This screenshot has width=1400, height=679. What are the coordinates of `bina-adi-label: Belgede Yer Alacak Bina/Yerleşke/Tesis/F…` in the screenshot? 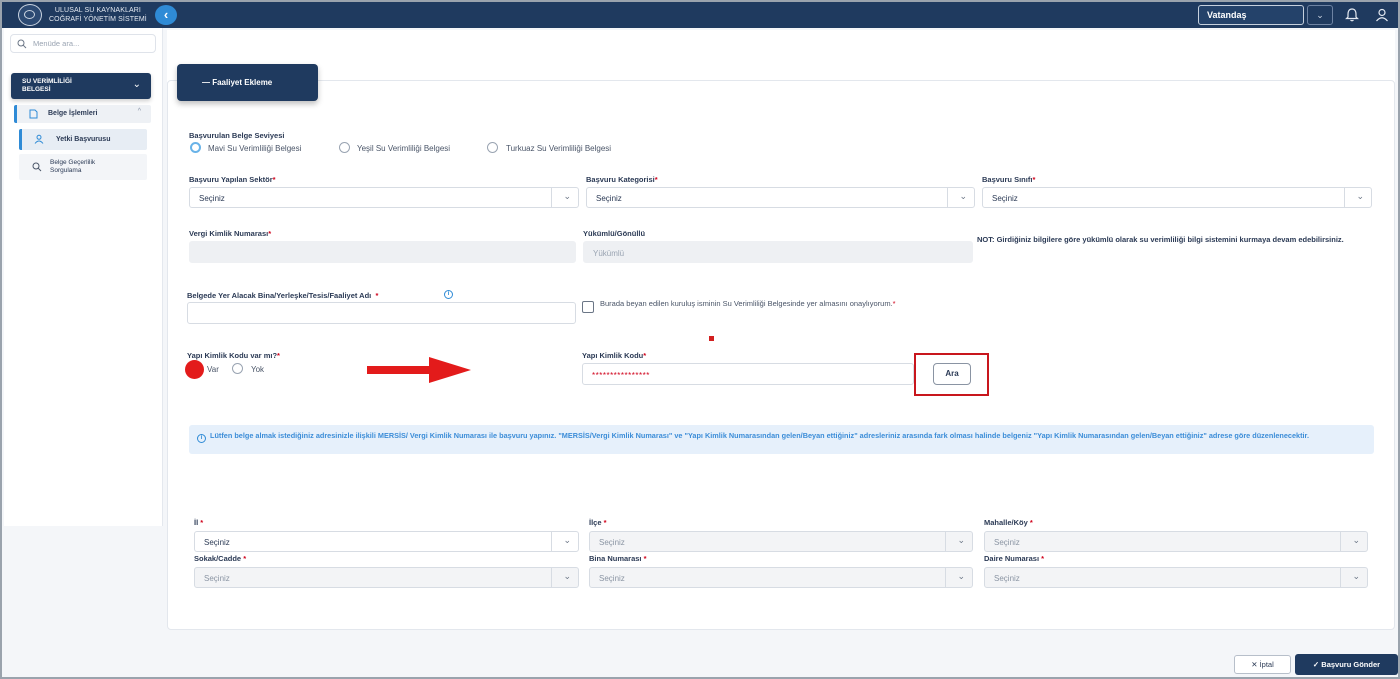 It's located at (283, 295).